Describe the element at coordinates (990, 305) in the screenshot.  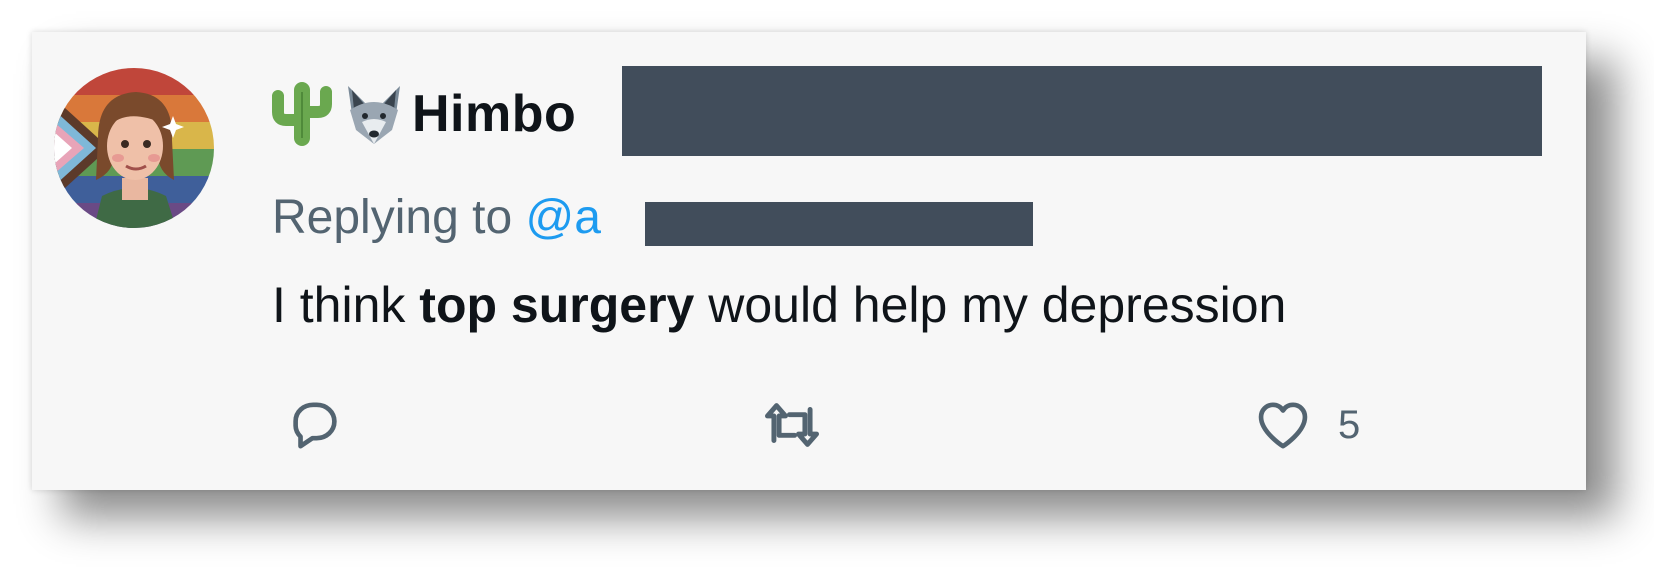
I see `tweet-text-after: would help my depression` at that location.